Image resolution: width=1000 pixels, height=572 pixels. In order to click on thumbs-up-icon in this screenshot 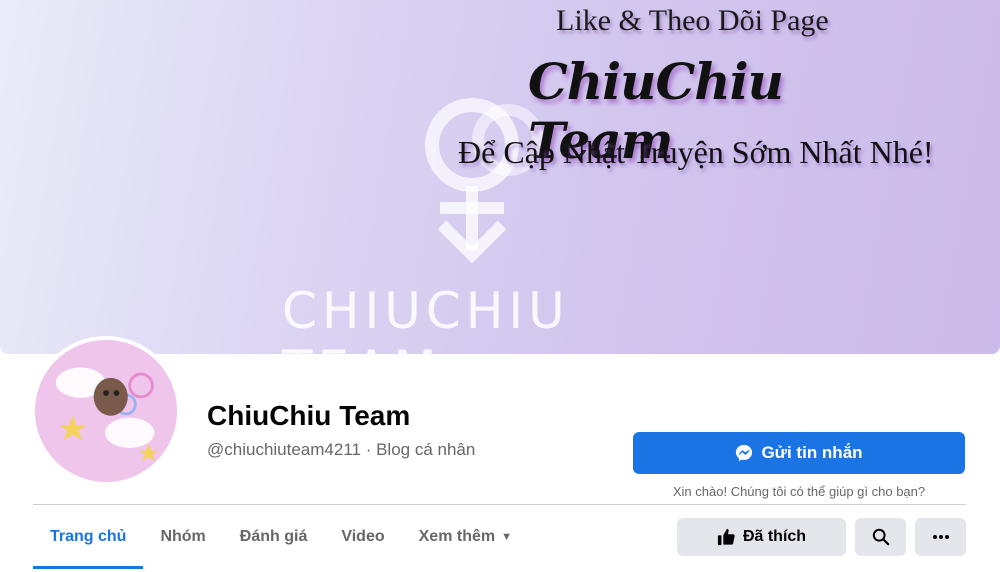, I will do `click(726, 537)`.